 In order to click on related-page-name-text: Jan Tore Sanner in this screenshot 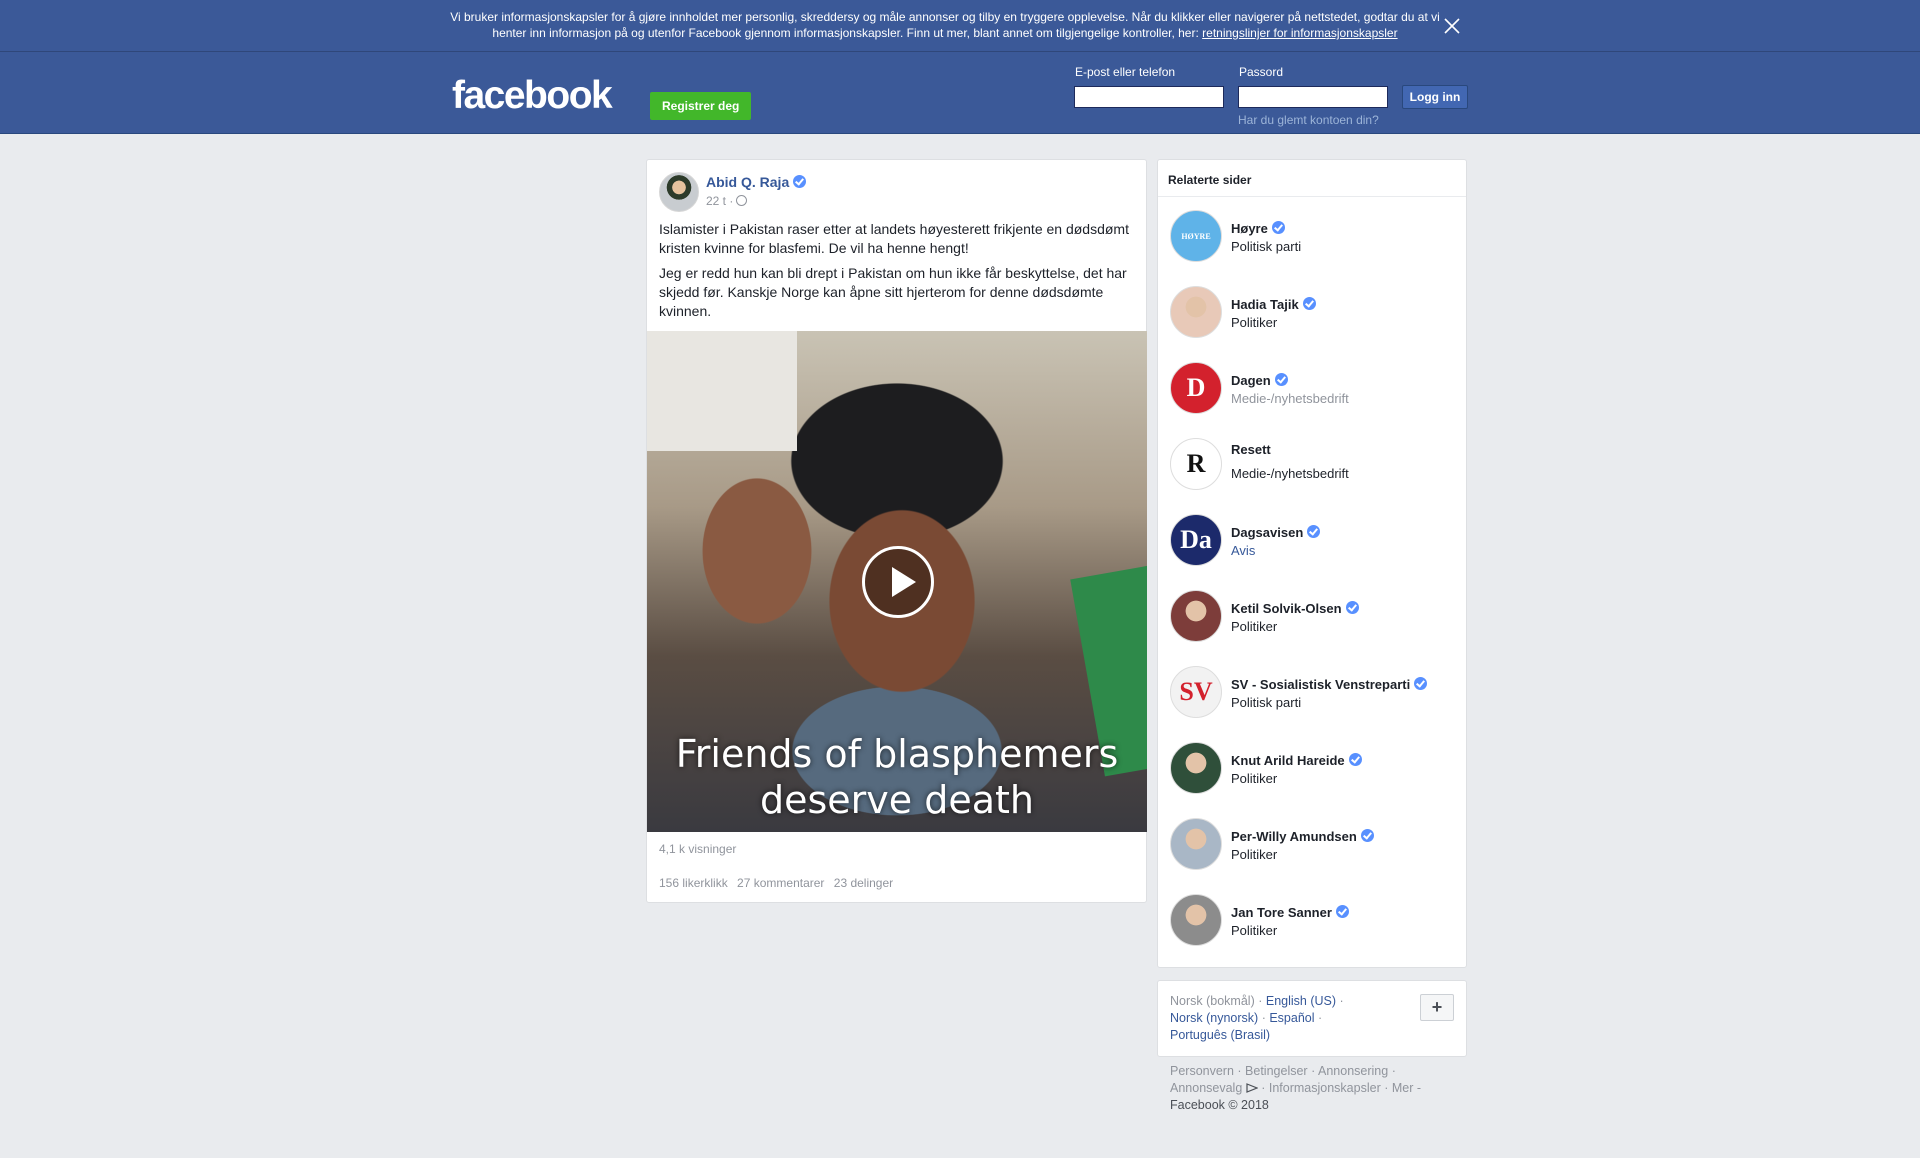, I will do `click(1281, 912)`.